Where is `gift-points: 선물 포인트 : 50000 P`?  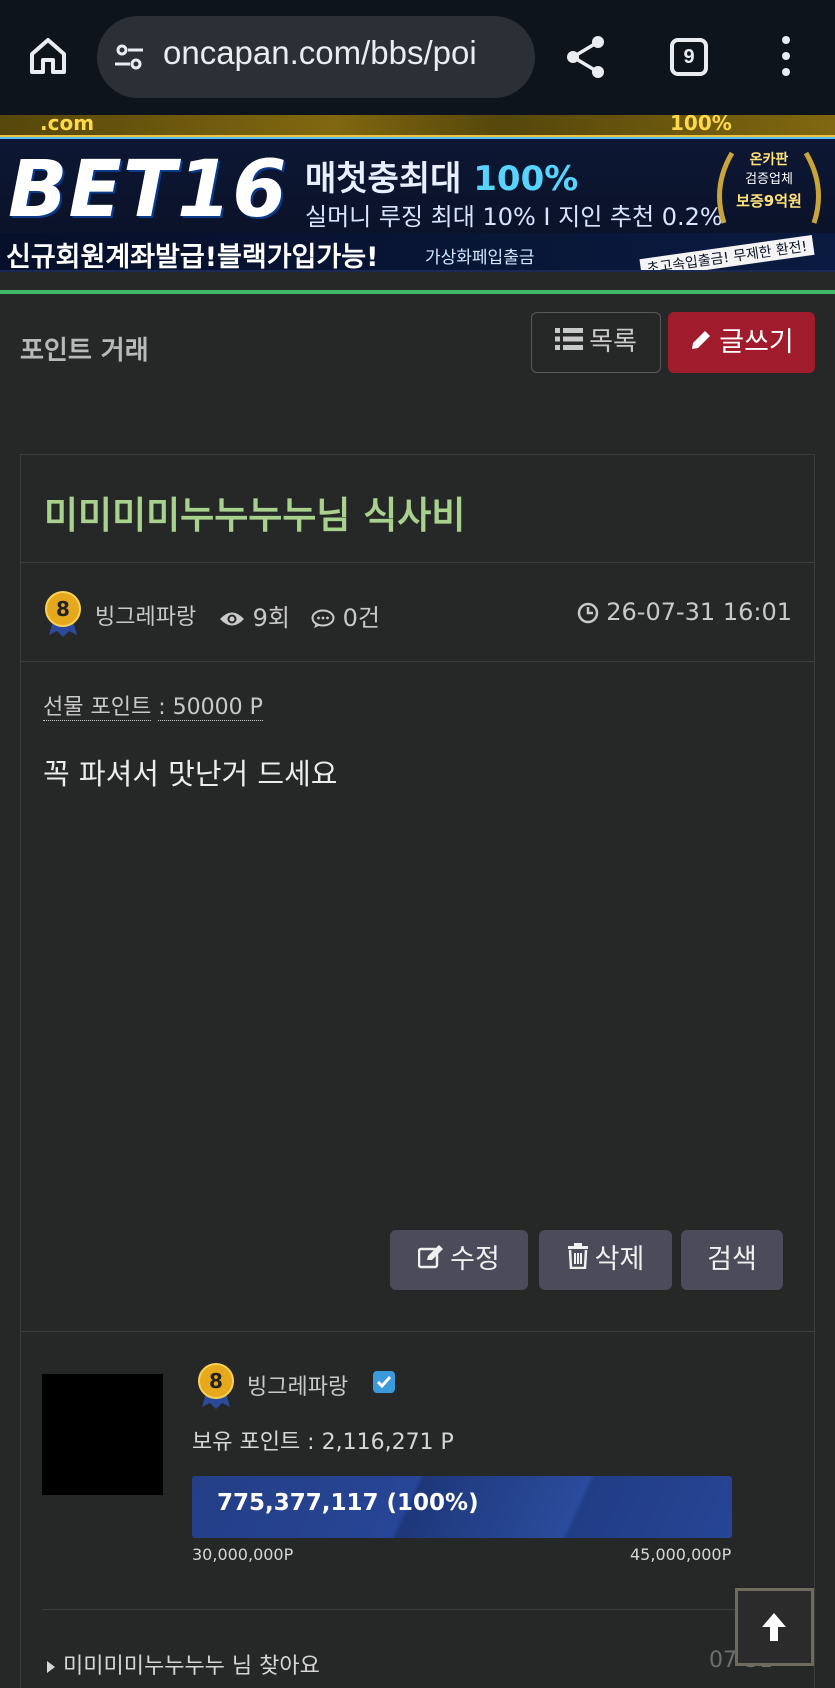 gift-points: 선물 포인트 : 50000 P is located at coordinates (153, 708).